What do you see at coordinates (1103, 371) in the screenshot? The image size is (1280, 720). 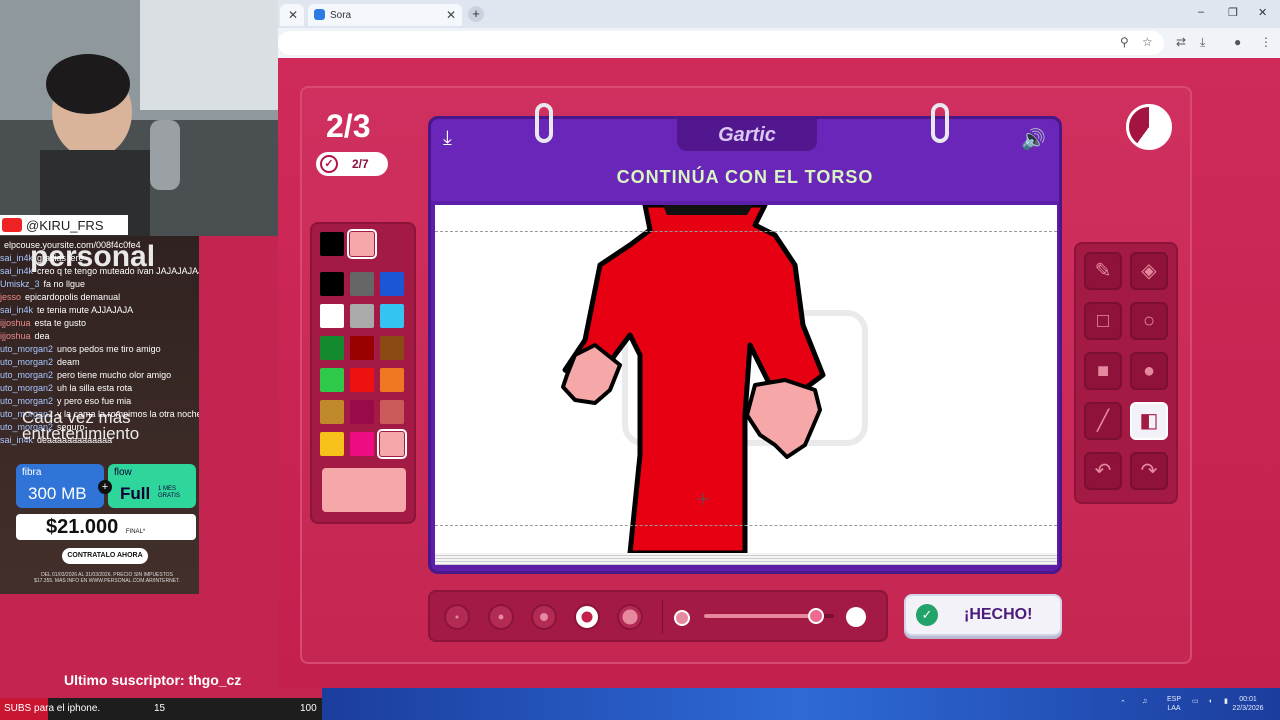 I see `rect-fill-icon: ■` at bounding box center [1103, 371].